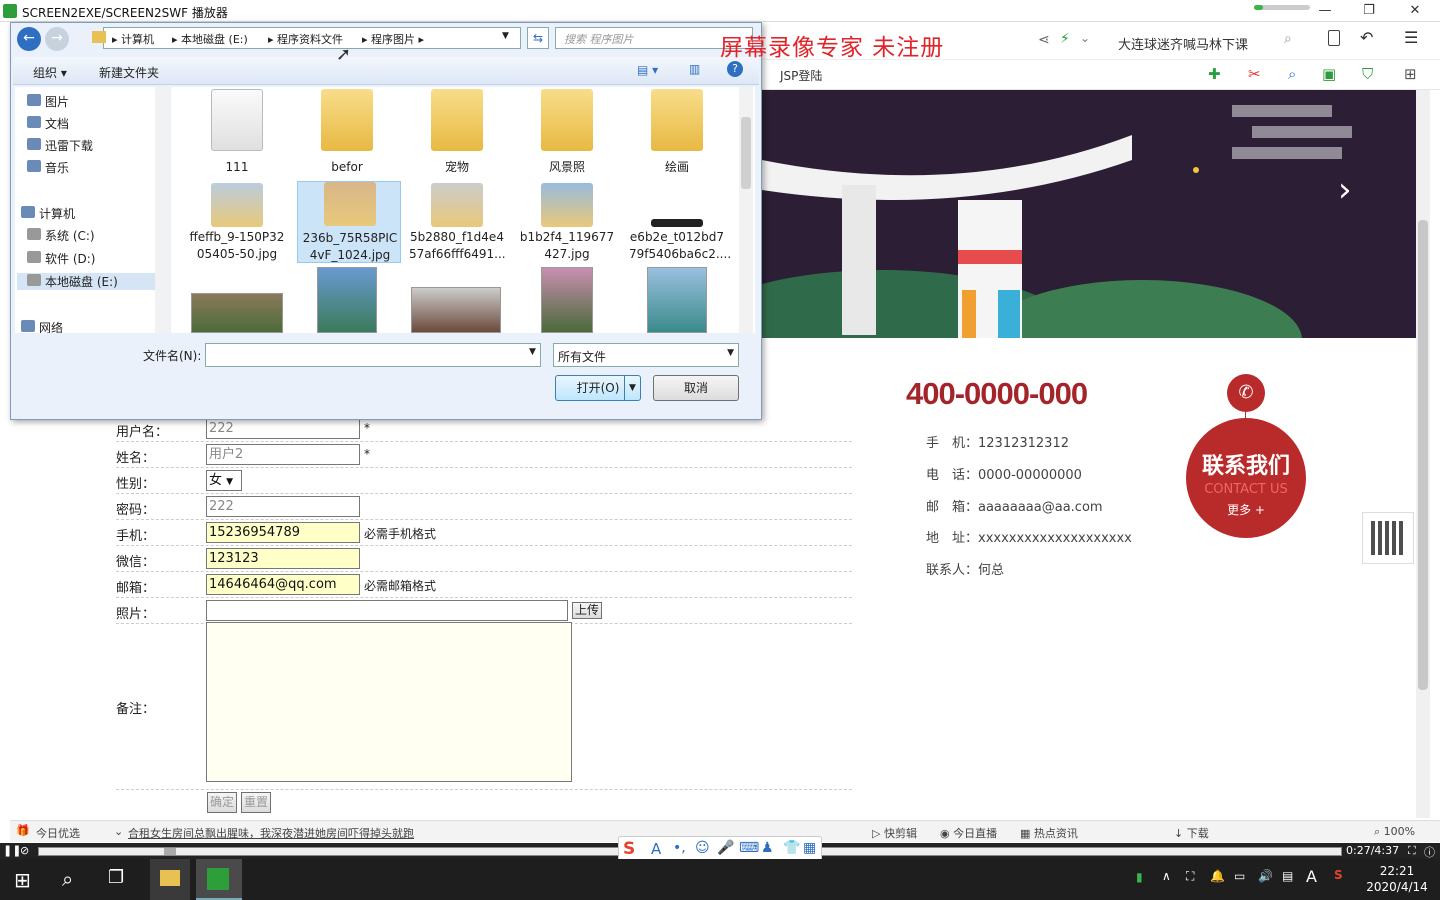 Image resolution: width=1440 pixels, height=900 pixels. I want to click on volume-icon: 🔊, so click(1265, 876).